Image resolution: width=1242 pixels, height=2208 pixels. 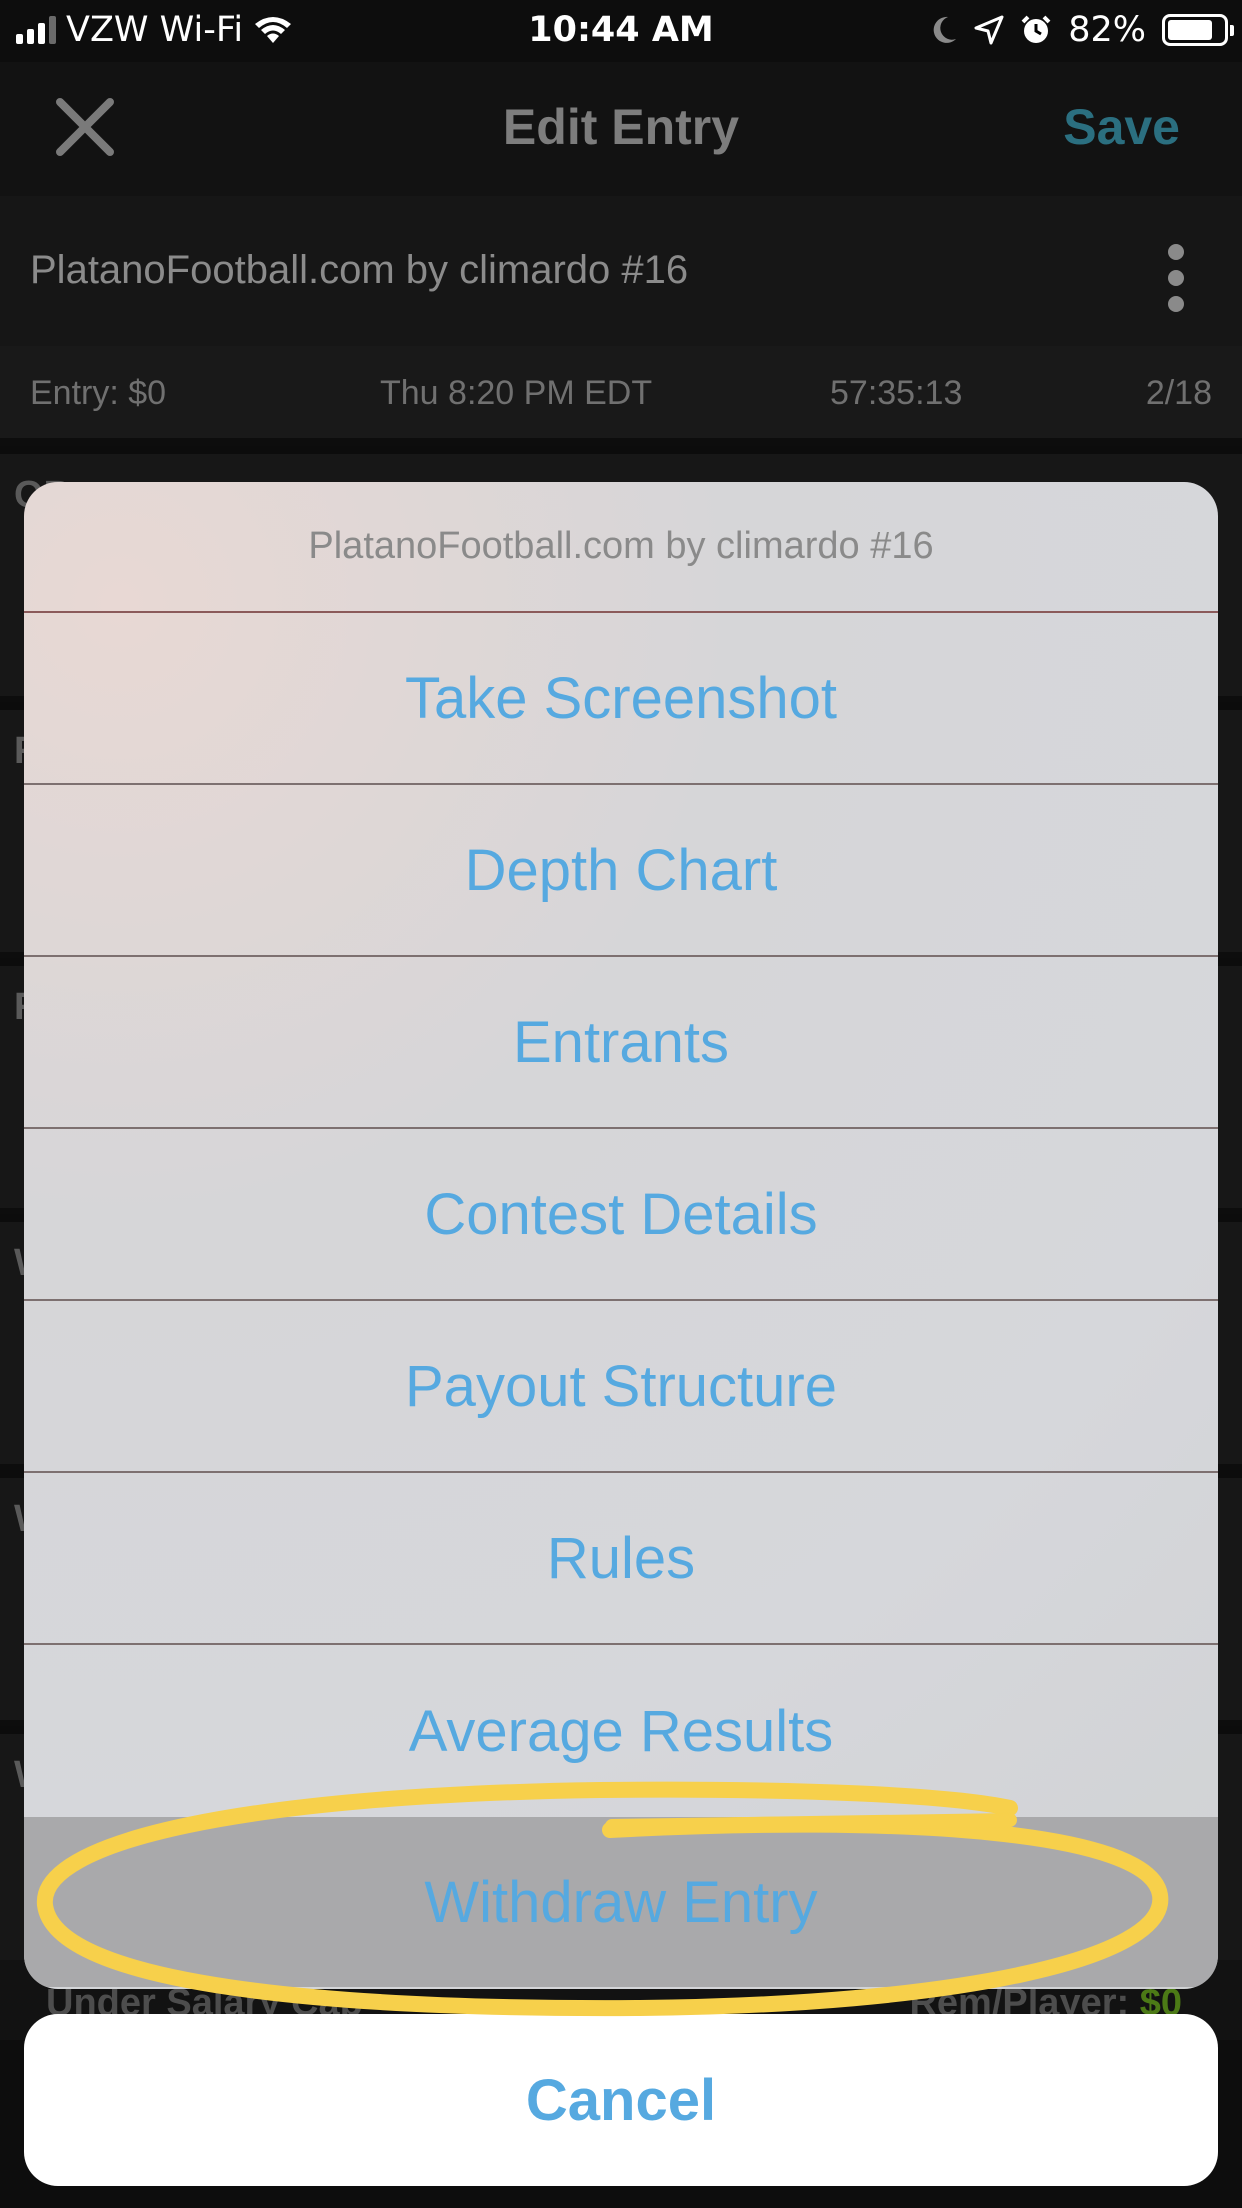 What do you see at coordinates (621, 1387) in the screenshot?
I see `payout-structure-button: Payout Structure` at bounding box center [621, 1387].